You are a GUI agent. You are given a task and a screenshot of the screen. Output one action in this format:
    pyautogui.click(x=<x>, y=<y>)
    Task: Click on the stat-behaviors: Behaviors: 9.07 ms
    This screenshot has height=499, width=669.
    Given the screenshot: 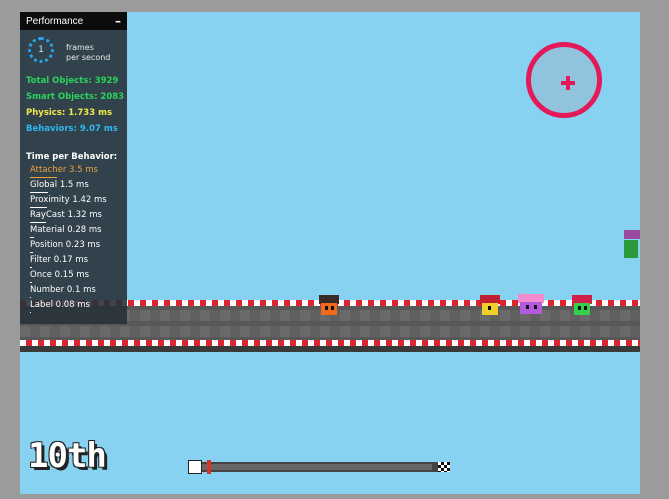 What is the action you would take?
    pyautogui.click(x=72, y=129)
    